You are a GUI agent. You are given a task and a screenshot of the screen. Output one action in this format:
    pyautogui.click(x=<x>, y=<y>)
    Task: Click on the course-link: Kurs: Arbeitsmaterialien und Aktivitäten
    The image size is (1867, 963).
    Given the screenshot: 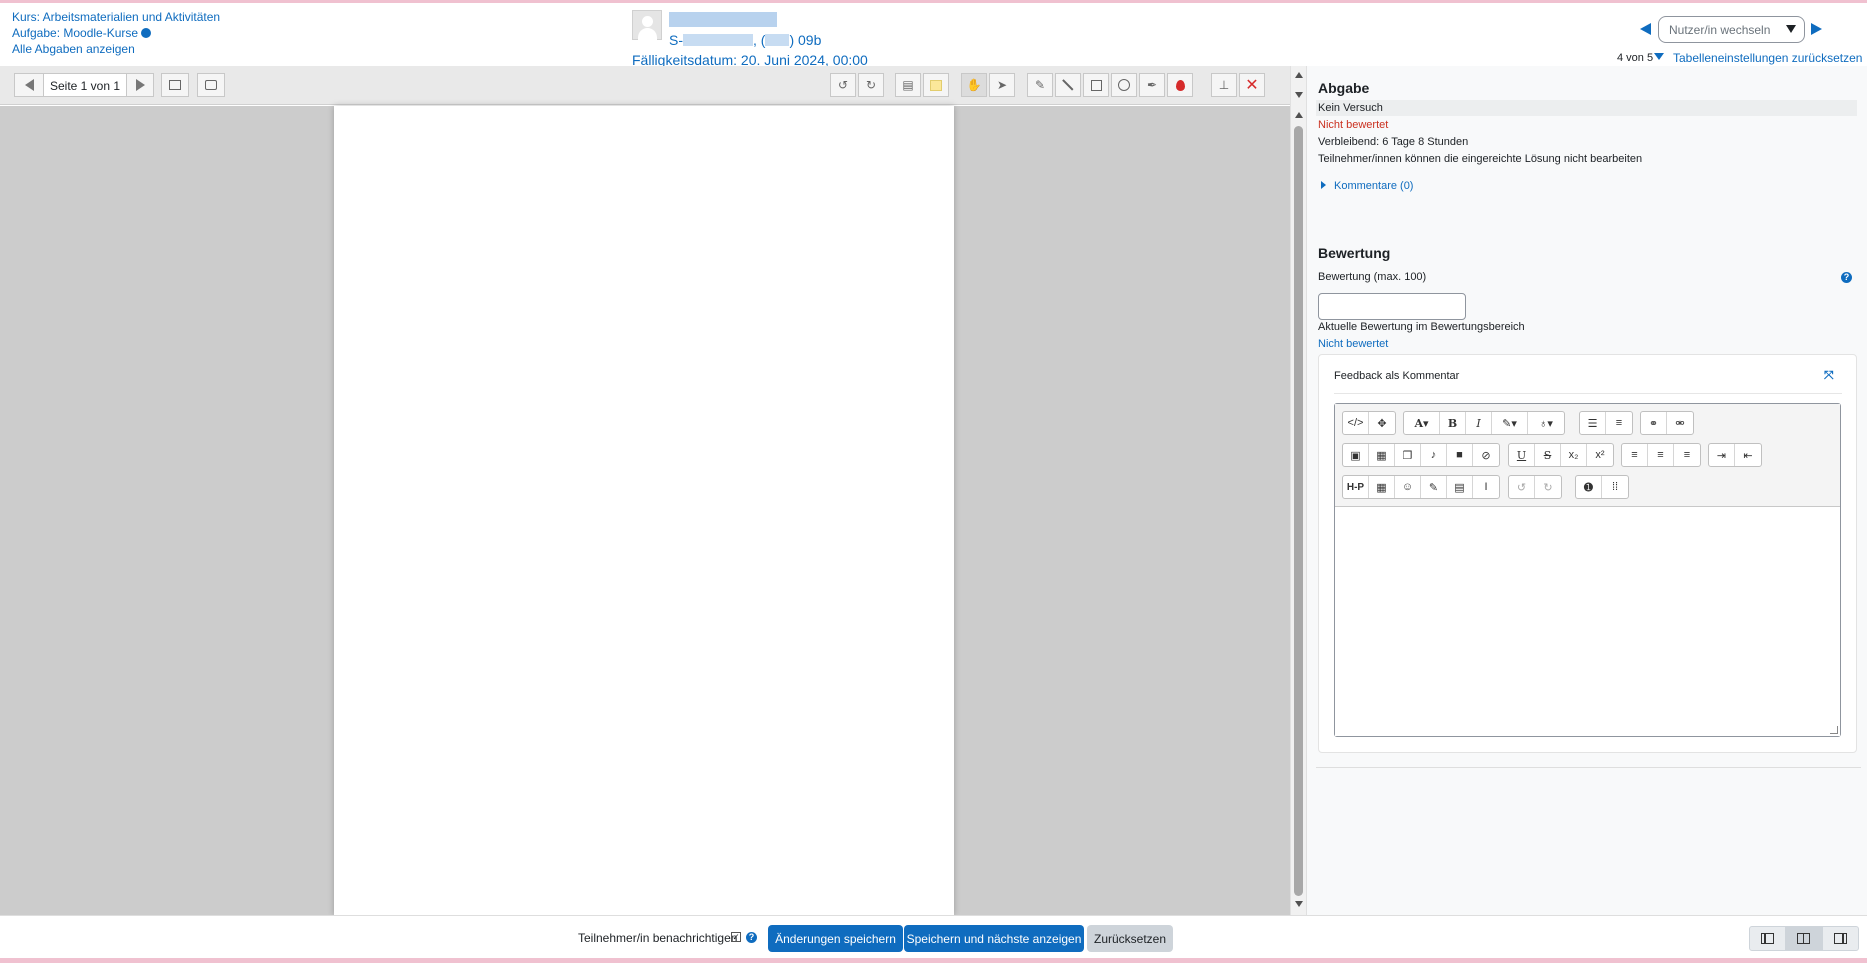 What is the action you would take?
    pyautogui.click(x=116, y=17)
    